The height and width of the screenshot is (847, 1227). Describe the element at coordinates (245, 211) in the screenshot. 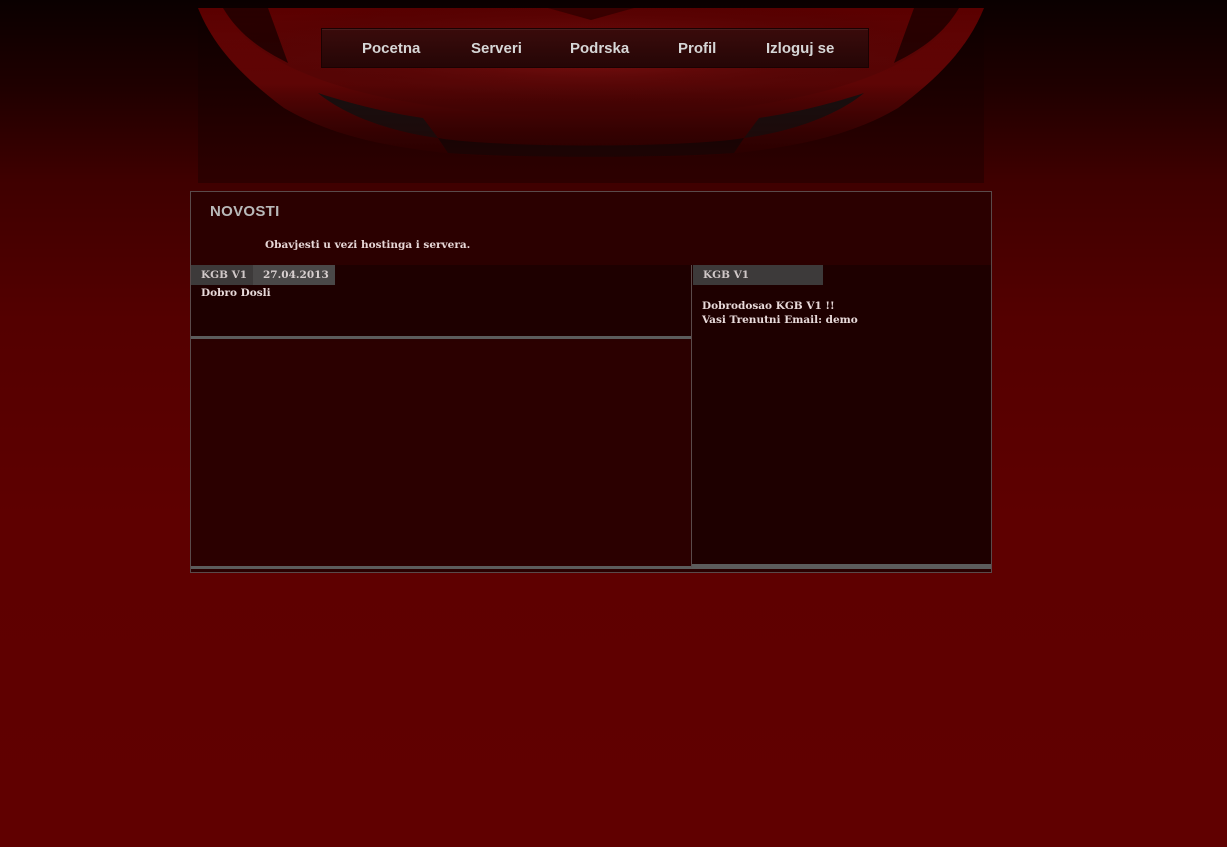

I see `news-title: NOVOSTI` at that location.